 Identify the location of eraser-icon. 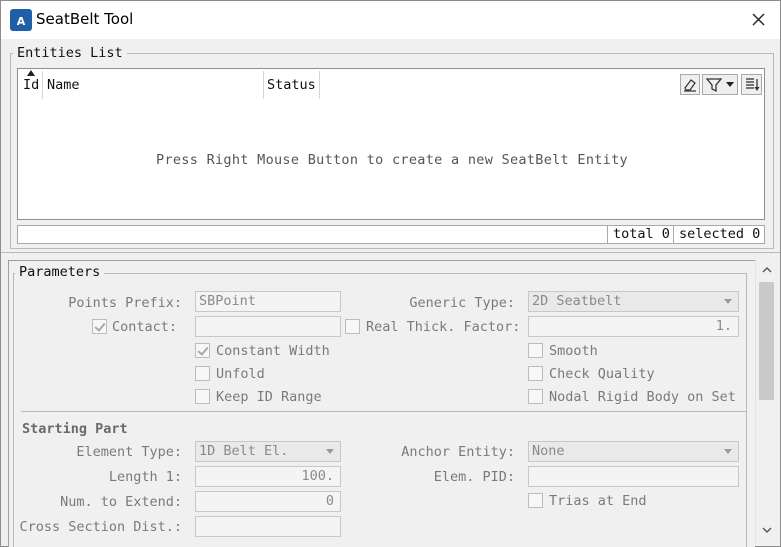
(690, 85).